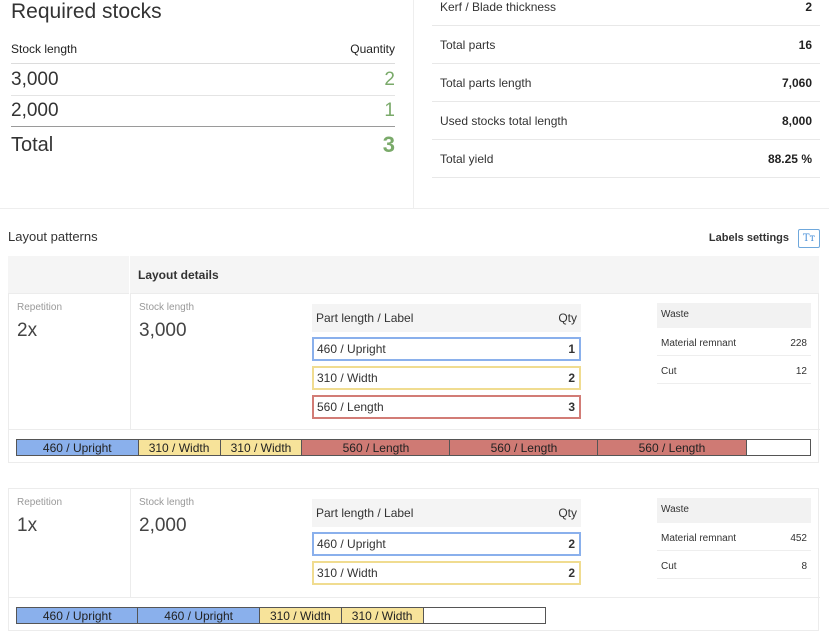 The image size is (829, 642). Describe the element at coordinates (626, 13) in the screenshot. I see `stat-kerf: Kerf / Blade thickness 2` at that location.